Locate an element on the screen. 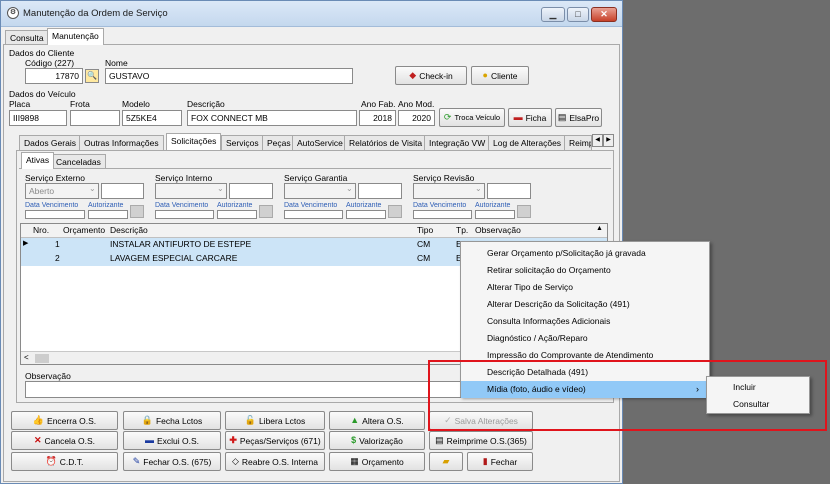  data-vencimento-label: Data Vencimento is located at coordinates (440, 205).